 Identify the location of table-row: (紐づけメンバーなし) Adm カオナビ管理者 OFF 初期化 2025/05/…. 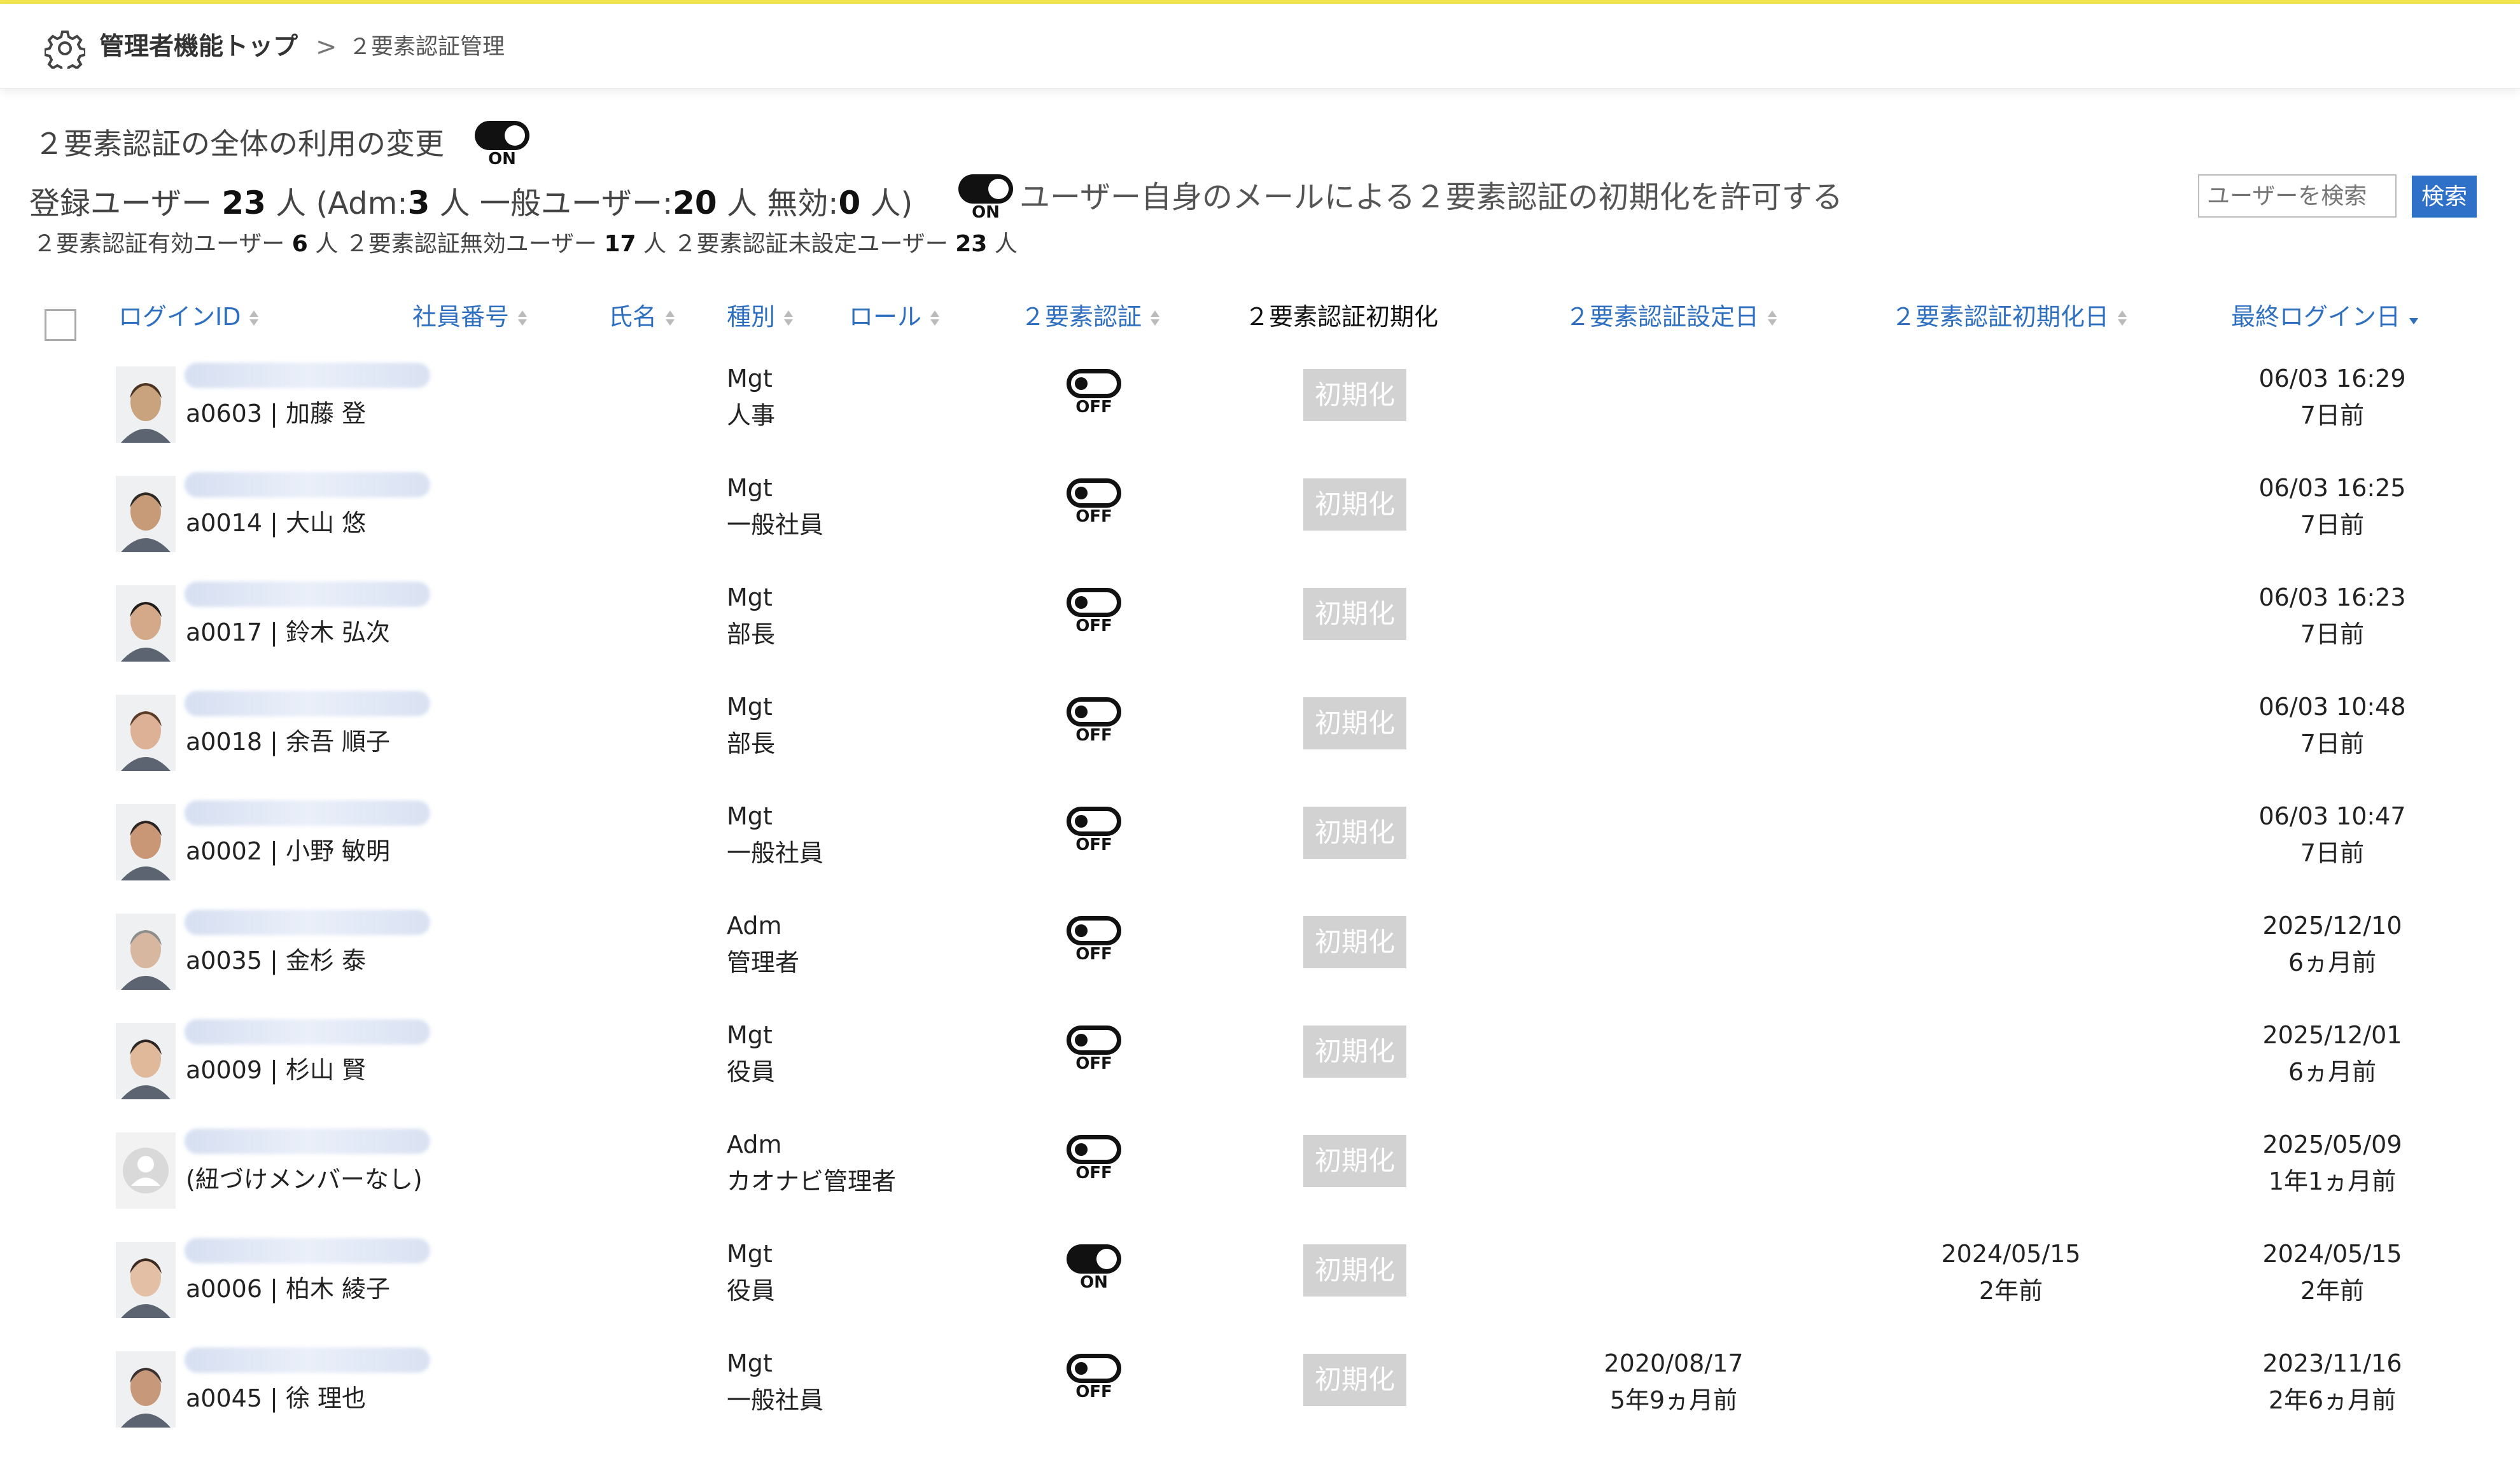
(1260, 1181).